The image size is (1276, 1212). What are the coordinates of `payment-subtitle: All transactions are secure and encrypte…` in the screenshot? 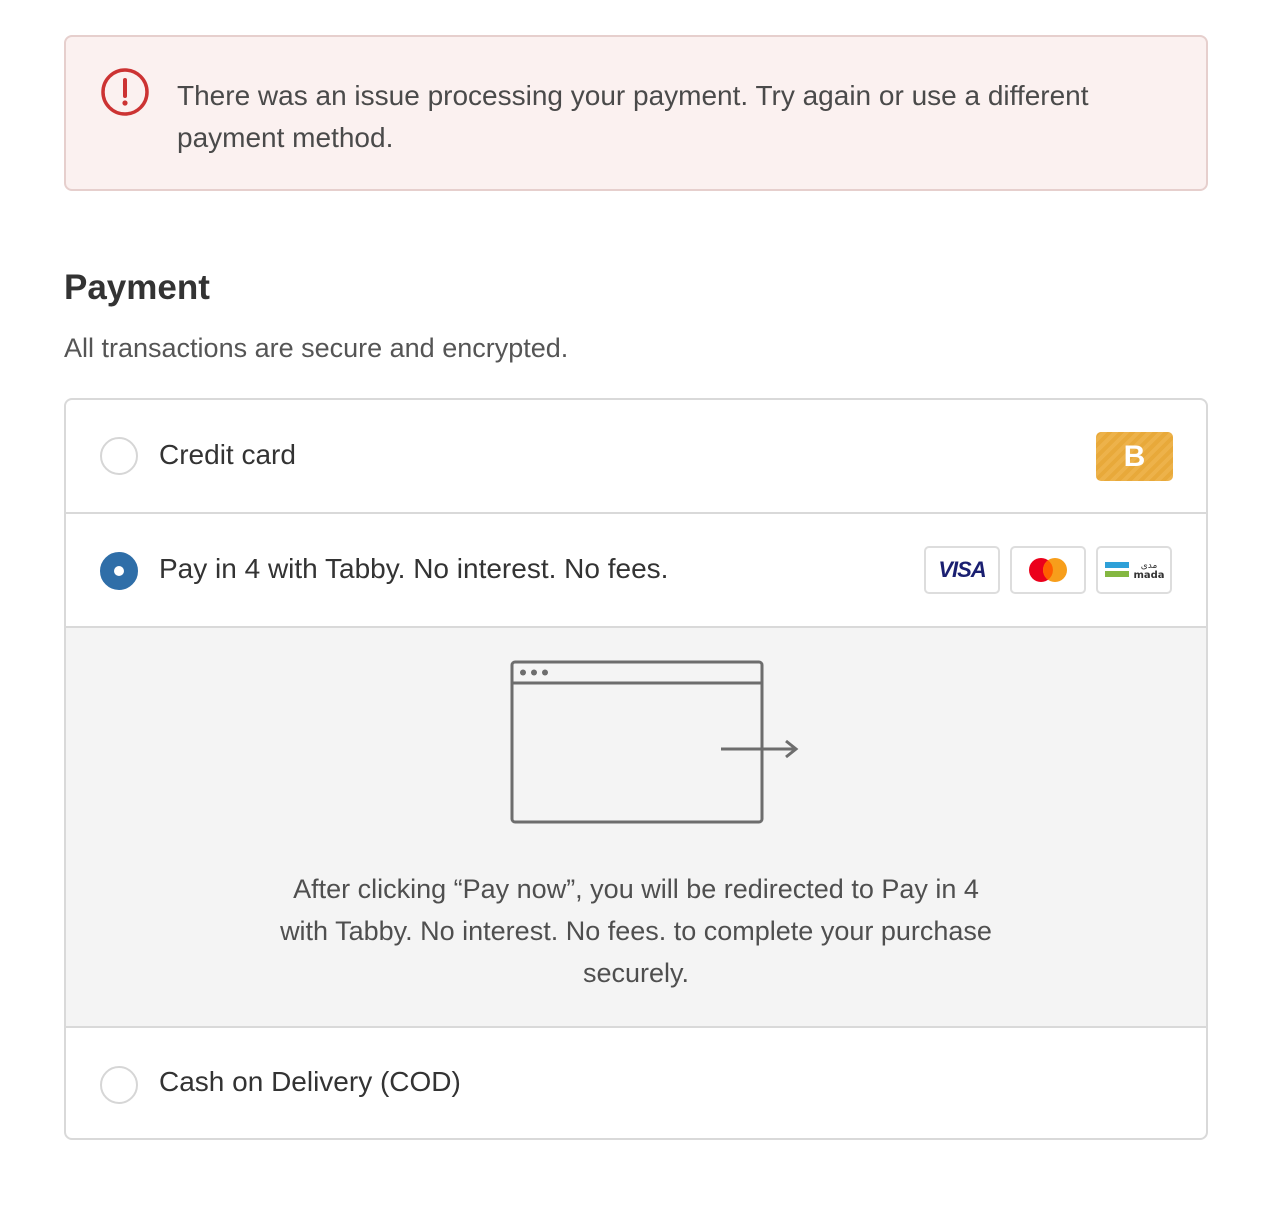 It's located at (316, 348).